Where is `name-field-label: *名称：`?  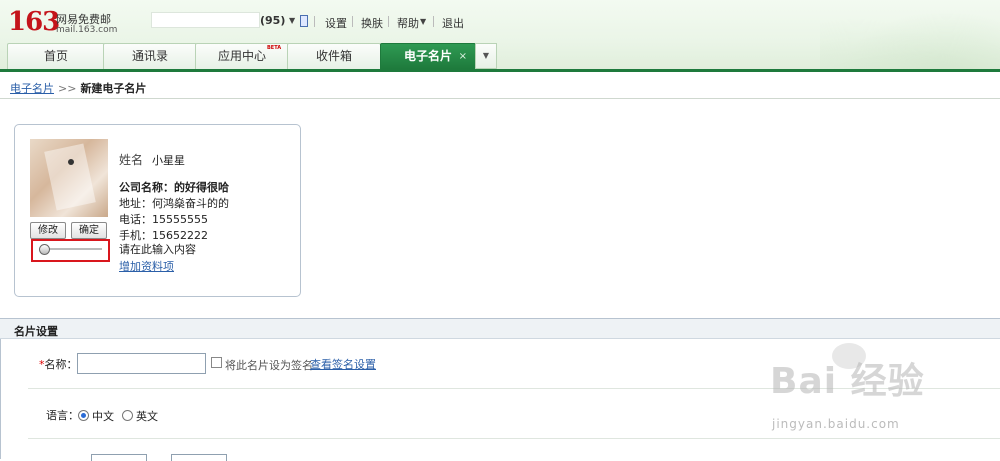 name-field-label: *名称： is located at coordinates (58, 364).